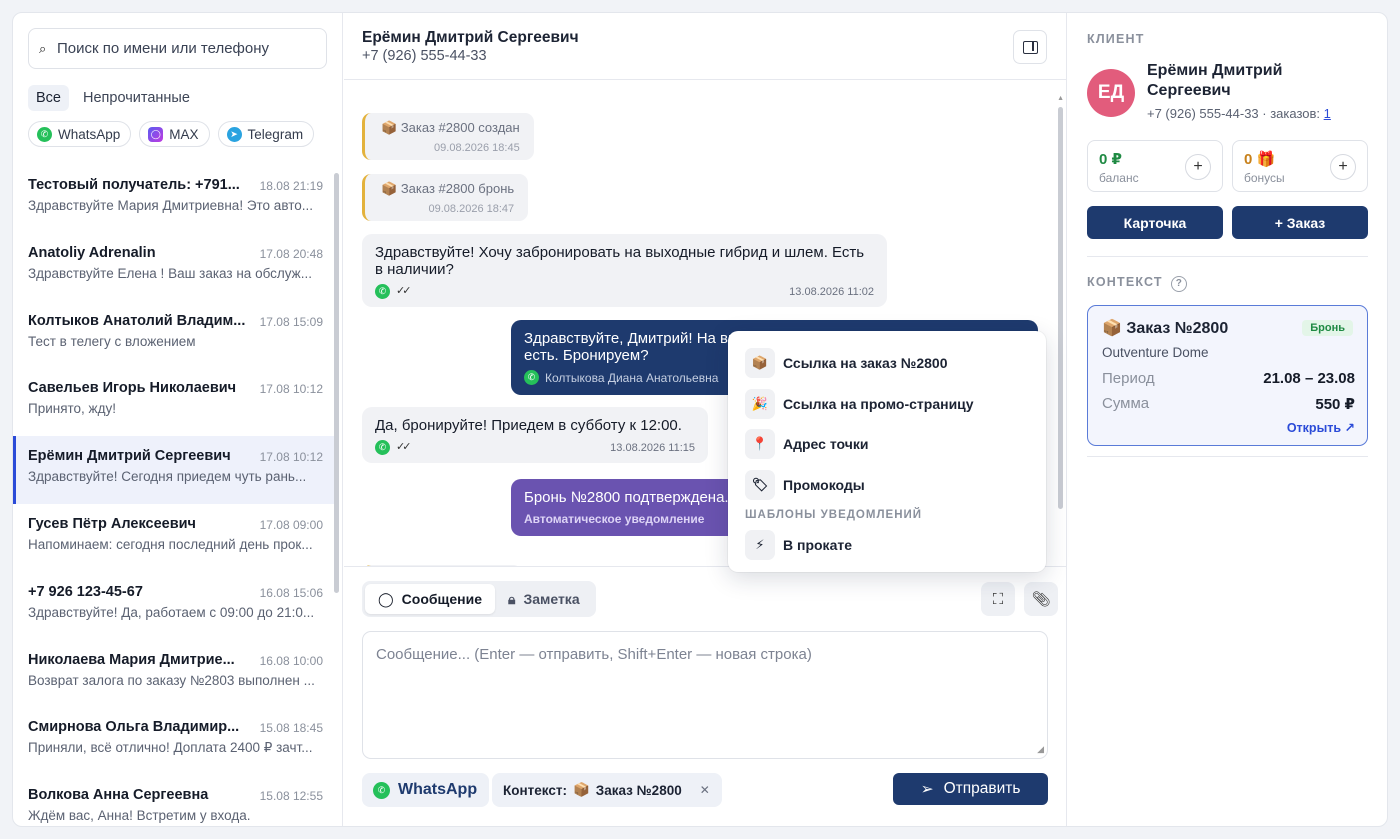  I want to click on menu-item-order-link: 📦 Ссылка на заказ №2800, so click(887, 363).